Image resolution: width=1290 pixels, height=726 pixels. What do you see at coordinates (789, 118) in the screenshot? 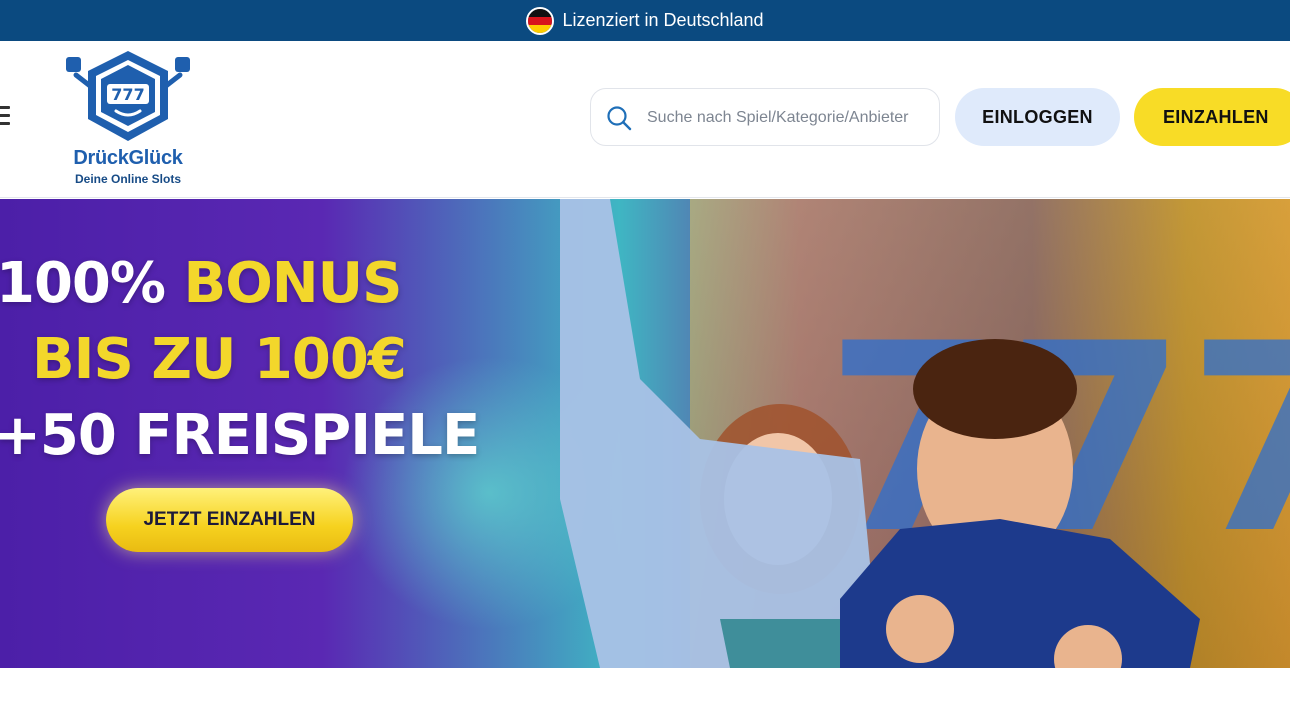
I see `search-input` at bounding box center [789, 118].